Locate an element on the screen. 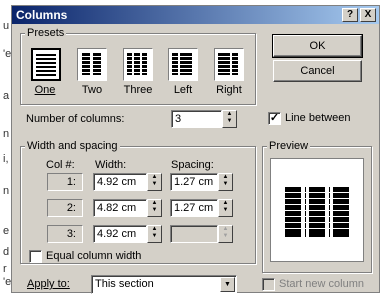 This screenshot has height=294, width=382. one-column-icon is located at coordinates (46, 65).